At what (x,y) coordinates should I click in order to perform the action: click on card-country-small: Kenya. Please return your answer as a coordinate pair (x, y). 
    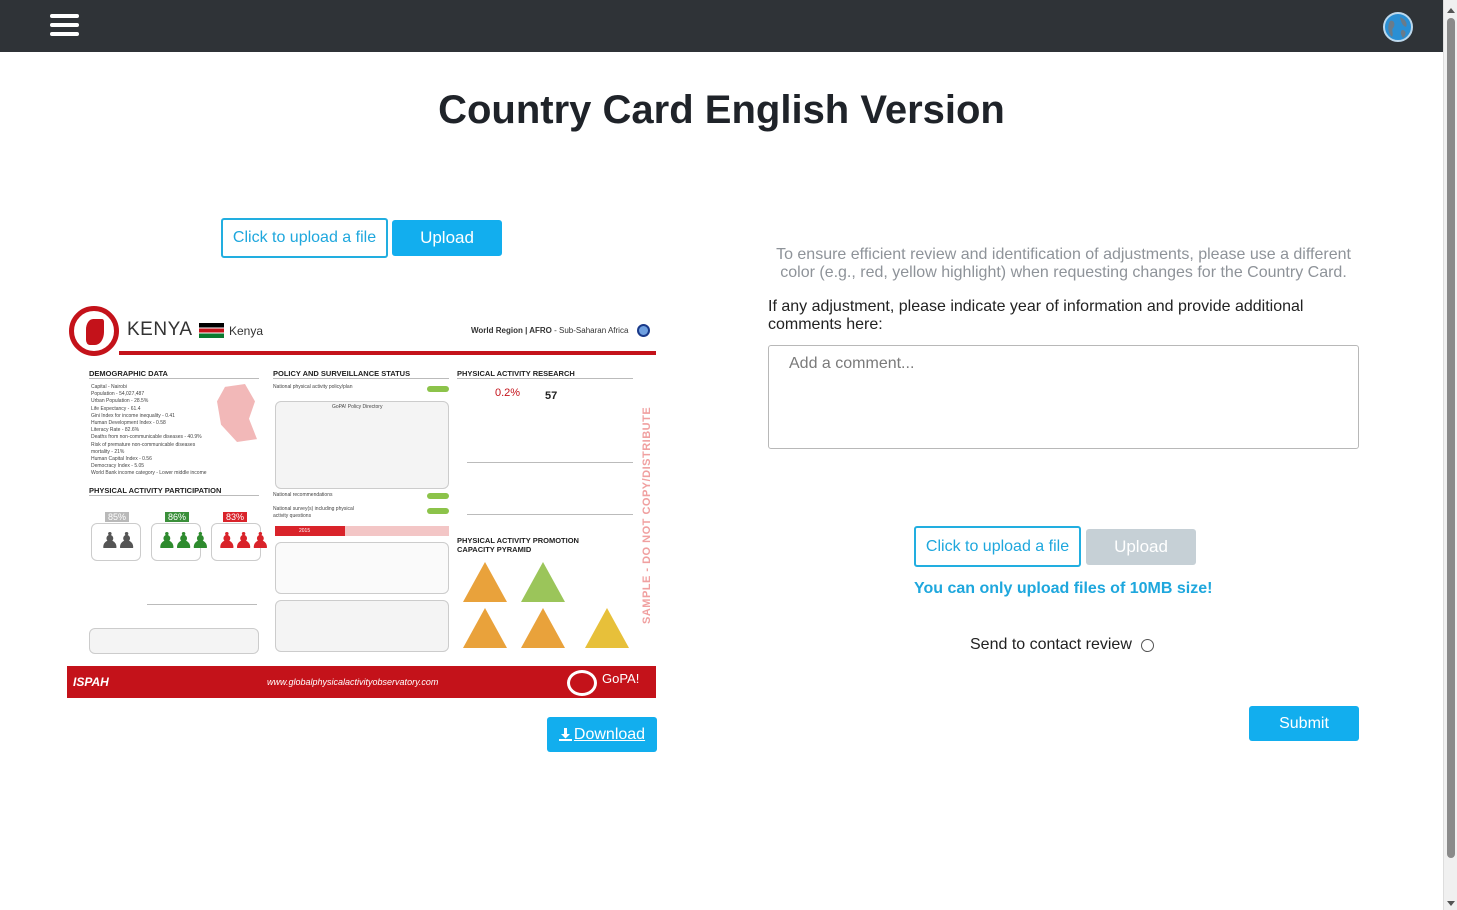
    Looking at the image, I should click on (246, 331).